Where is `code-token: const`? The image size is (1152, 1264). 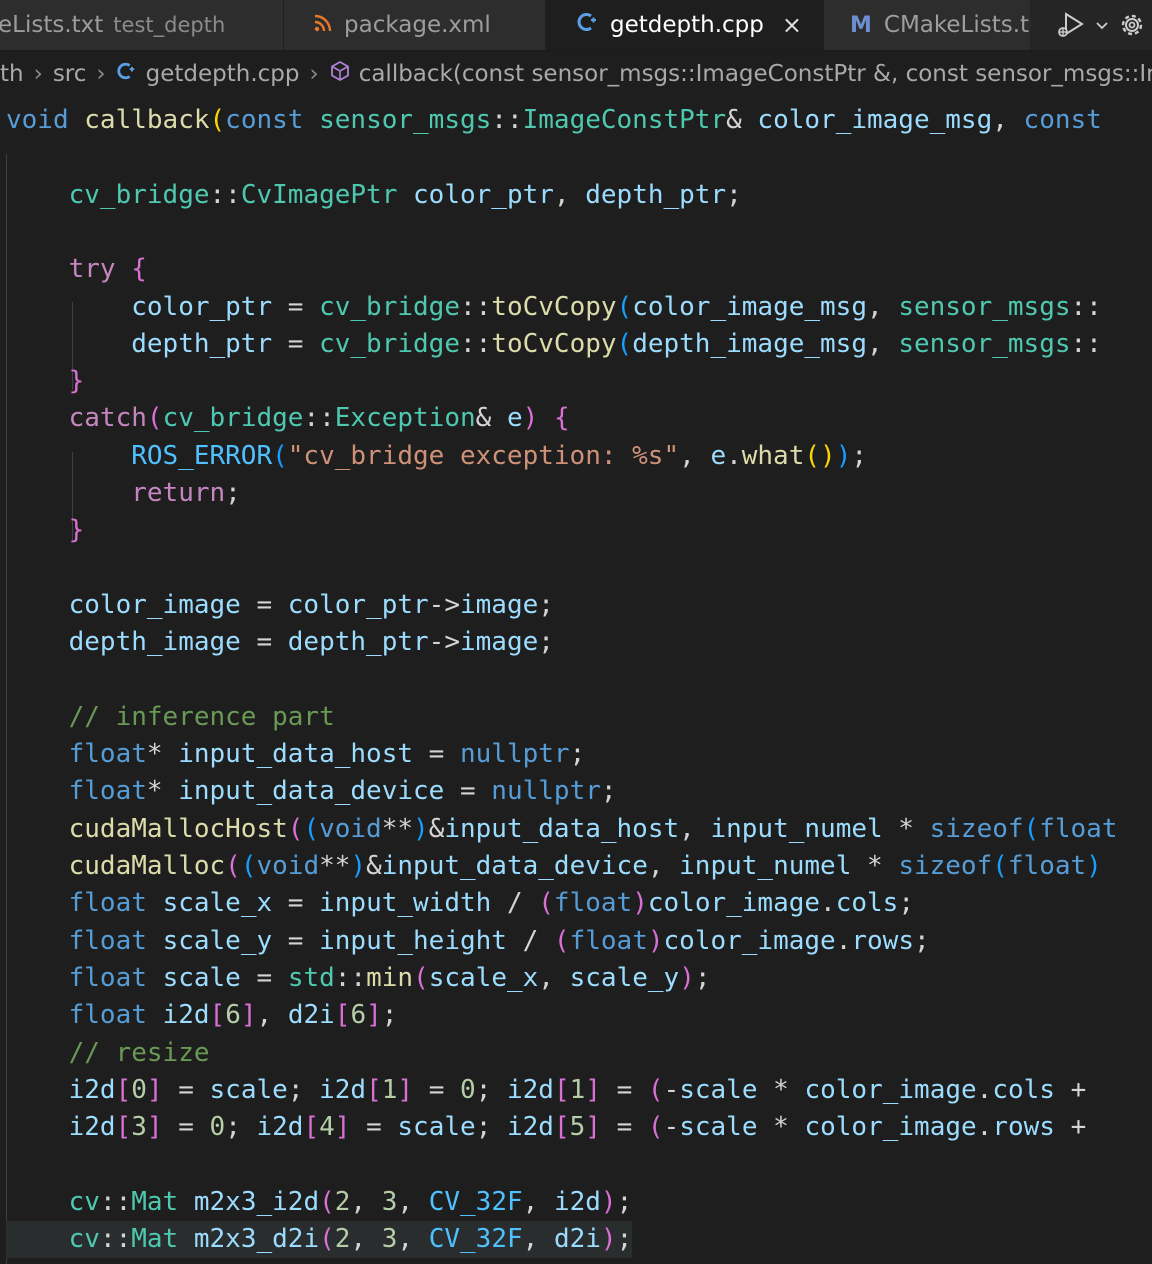 code-token: const is located at coordinates (264, 120).